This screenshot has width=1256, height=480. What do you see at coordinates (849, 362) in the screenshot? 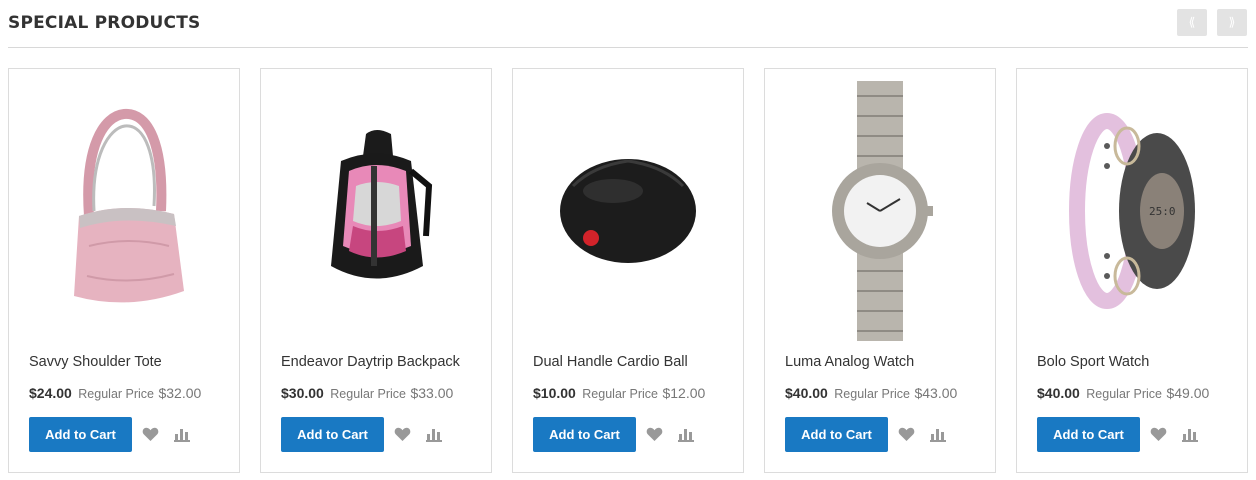
I see `product-name: Luma Analog Watch` at bounding box center [849, 362].